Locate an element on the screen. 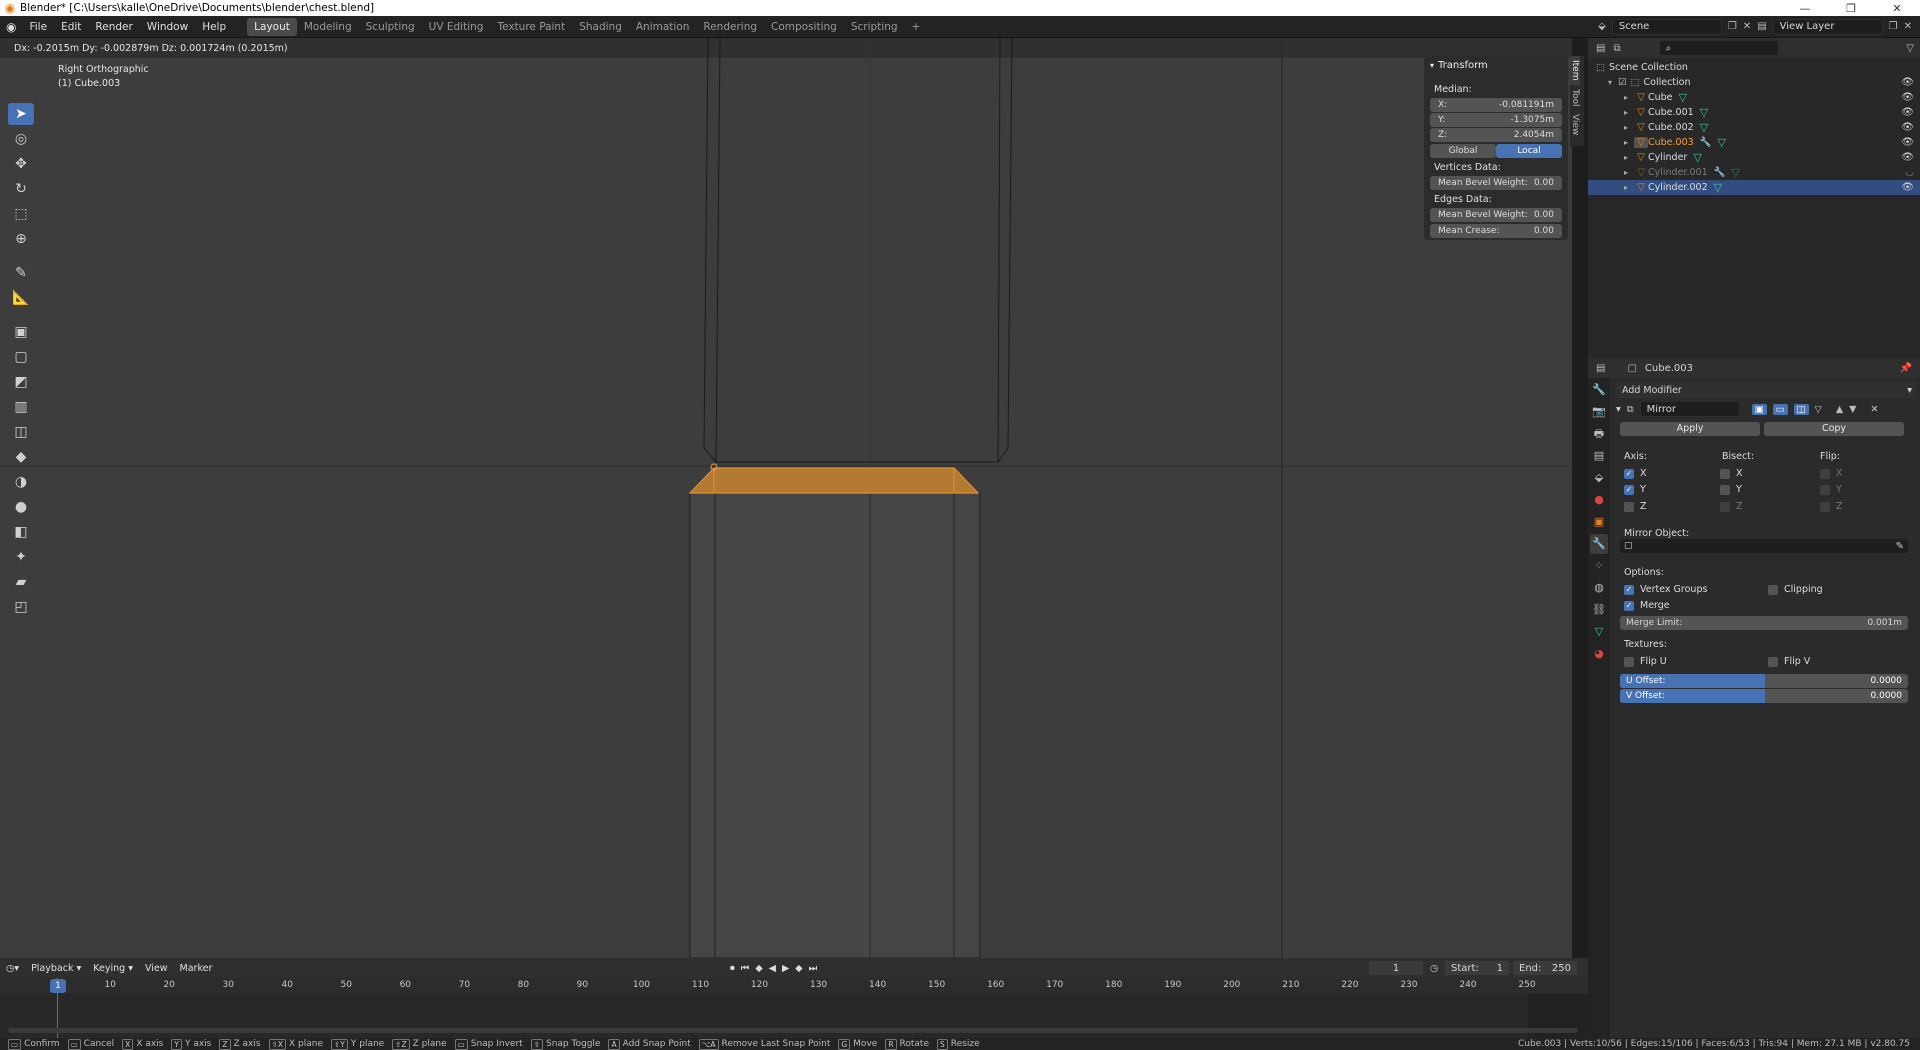 This screenshot has height=1050, width=1920. scene-selector: Scene is located at coordinates (1666, 26).